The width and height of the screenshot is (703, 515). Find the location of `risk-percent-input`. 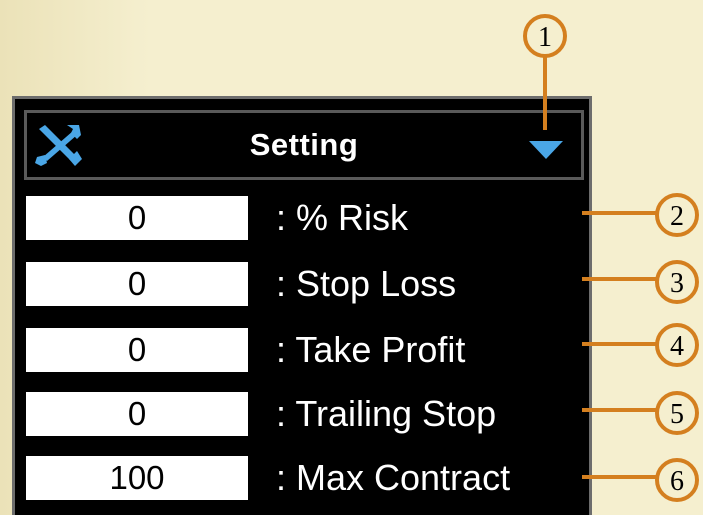

risk-percent-input is located at coordinates (137, 218).